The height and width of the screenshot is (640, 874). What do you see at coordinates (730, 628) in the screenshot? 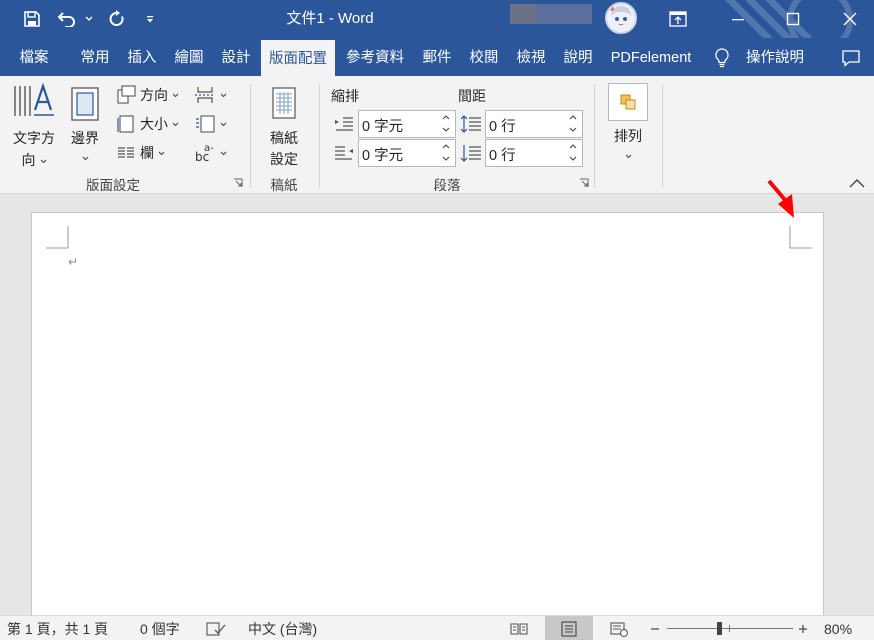
I see `zoom-slider` at bounding box center [730, 628].